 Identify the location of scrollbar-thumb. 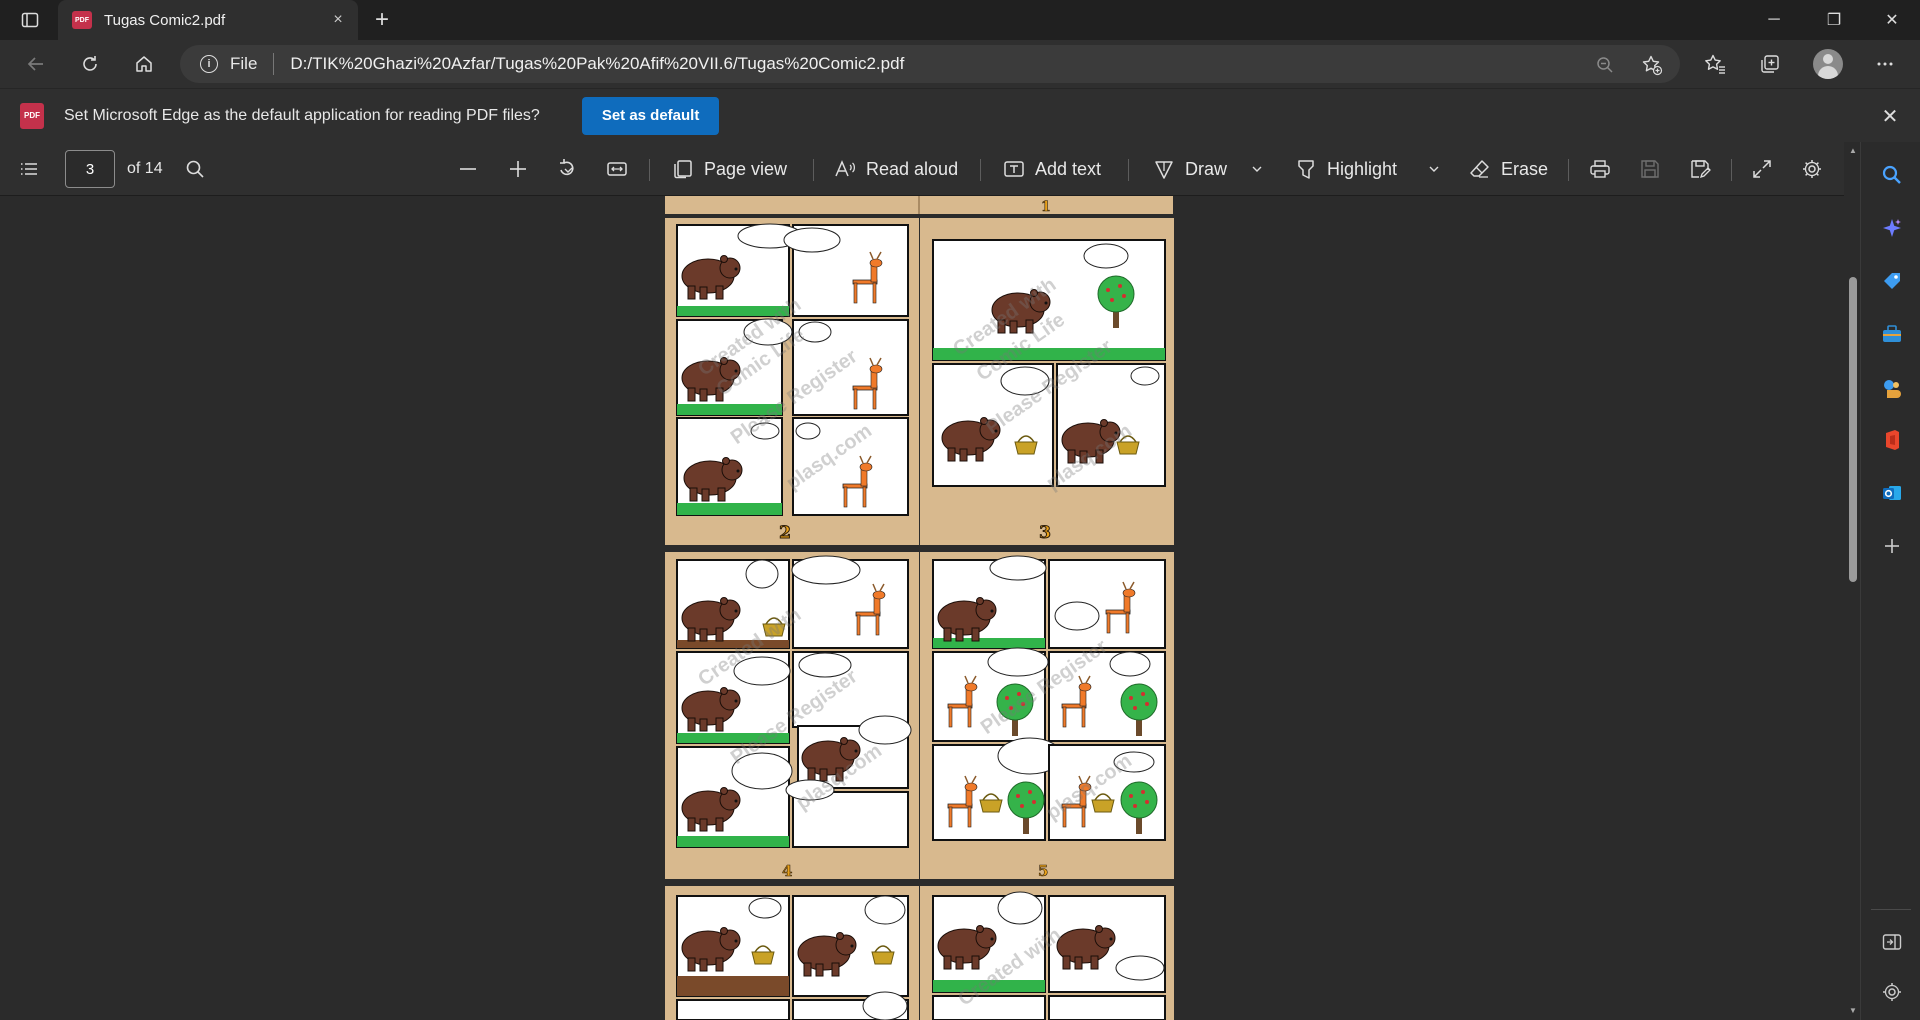
(1853, 429).